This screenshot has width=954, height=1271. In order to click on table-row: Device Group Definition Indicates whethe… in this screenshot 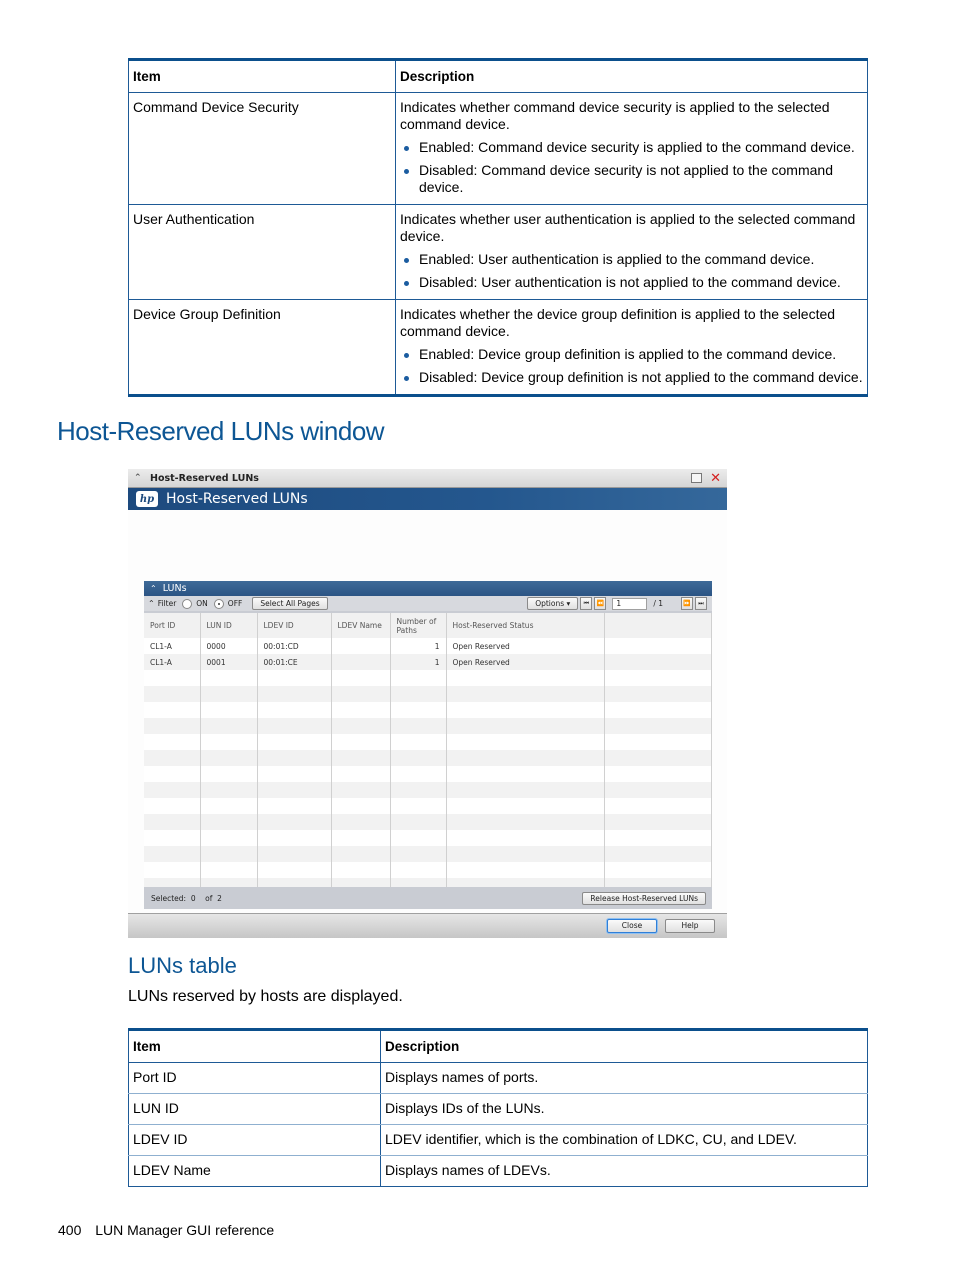, I will do `click(498, 348)`.